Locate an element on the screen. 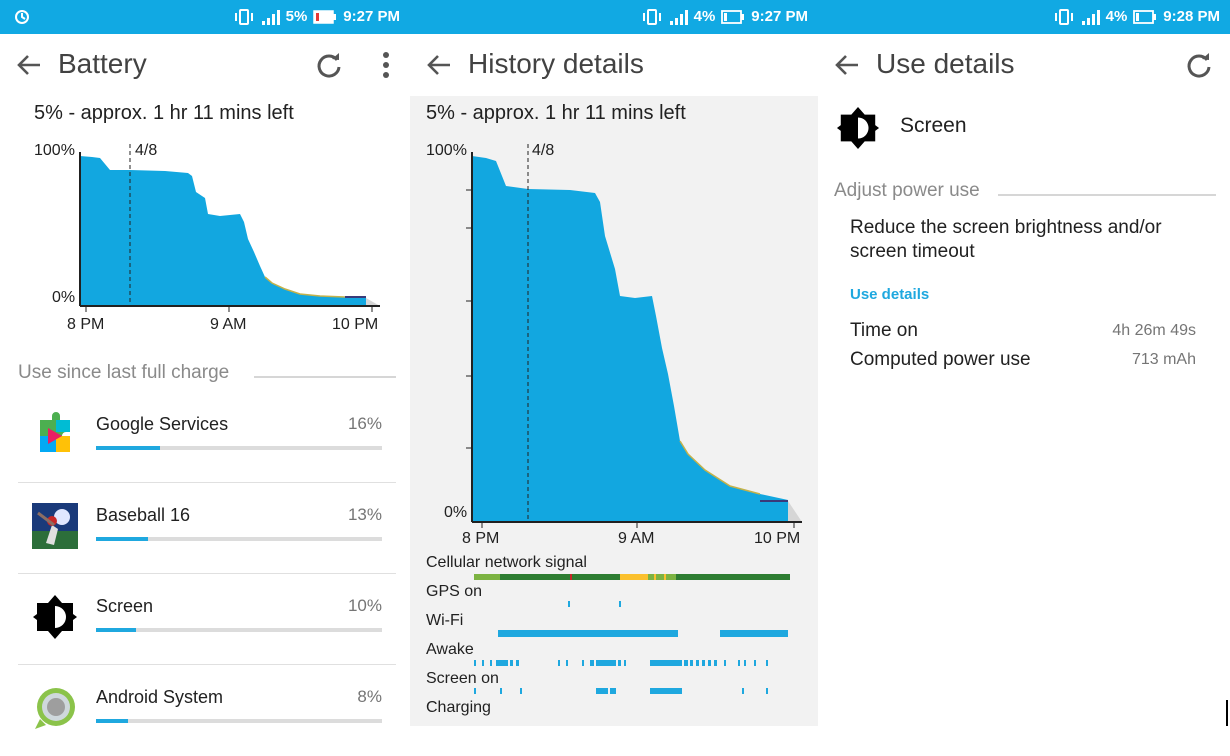 This screenshot has width=1230, height=756. timeline-gps is located at coordinates (594, 604).